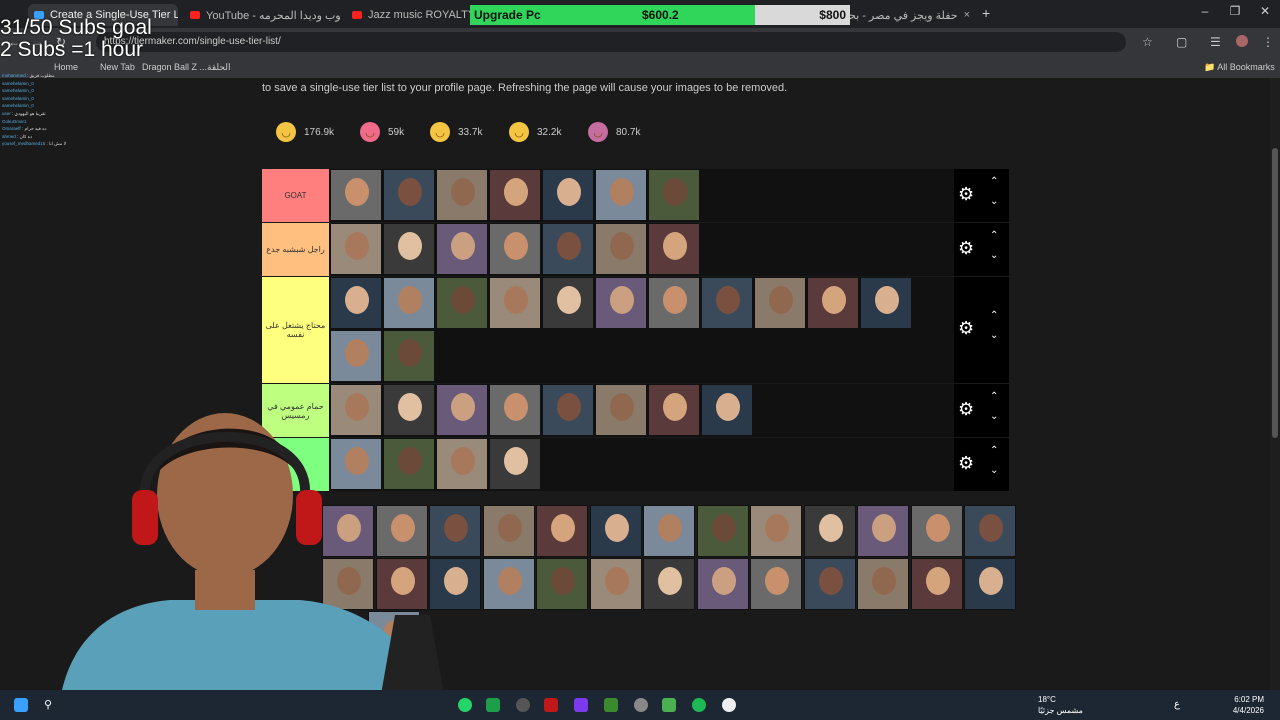 This screenshot has width=1280, height=720. I want to click on adobe-icon, so click(551, 705).